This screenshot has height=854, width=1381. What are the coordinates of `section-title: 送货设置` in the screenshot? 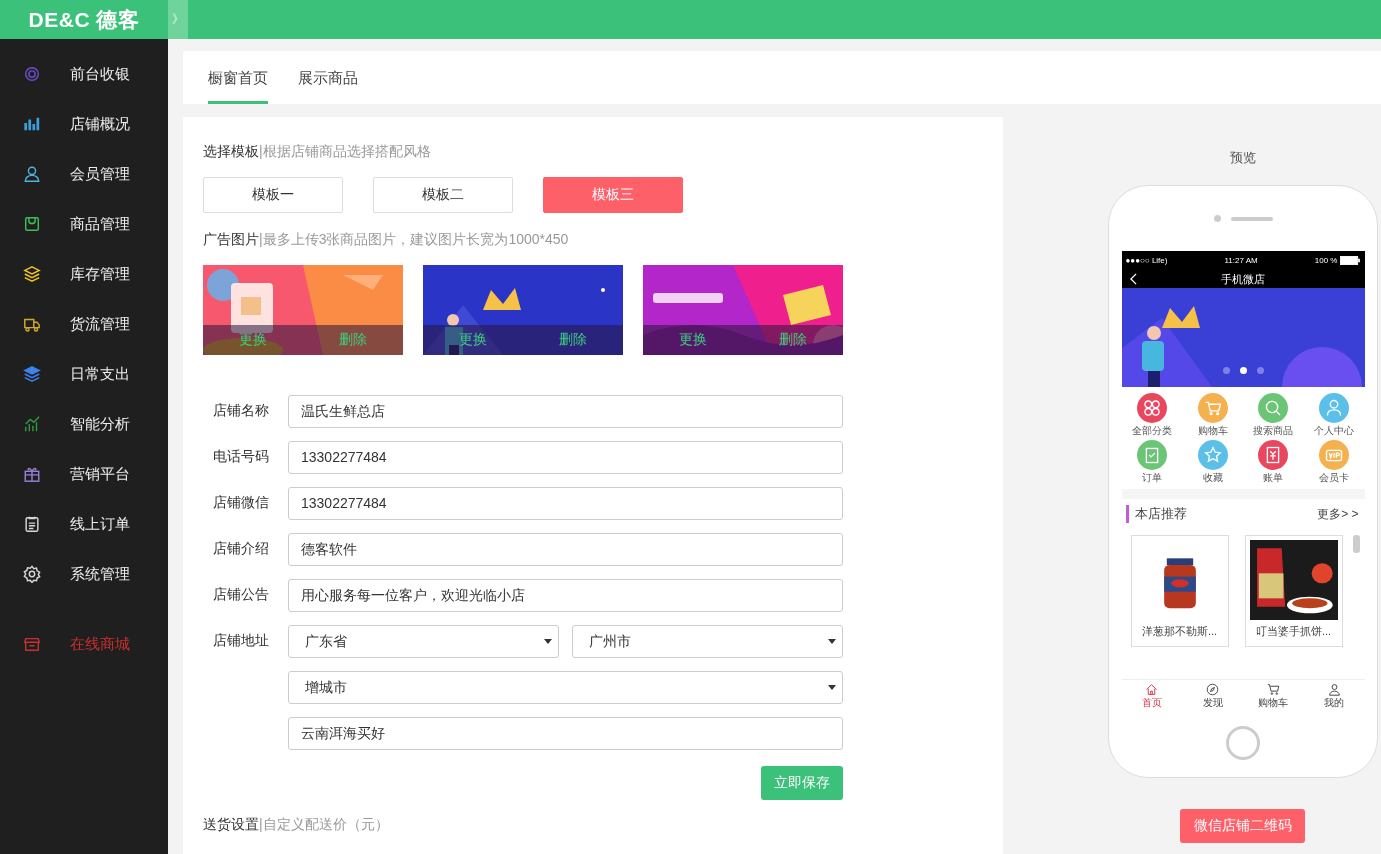 It's located at (231, 824).